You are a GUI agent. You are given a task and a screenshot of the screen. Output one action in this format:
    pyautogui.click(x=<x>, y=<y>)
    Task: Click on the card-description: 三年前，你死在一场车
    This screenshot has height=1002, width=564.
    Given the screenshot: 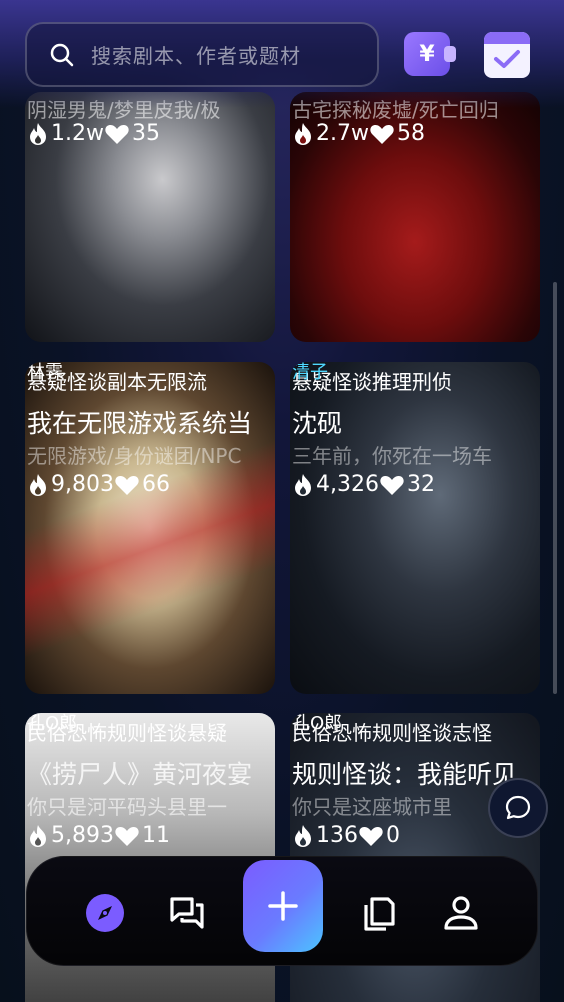 What is the action you would take?
    pyautogui.click(x=392, y=456)
    